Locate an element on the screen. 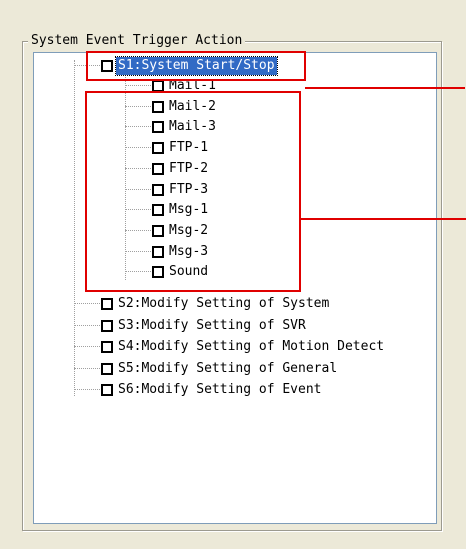 The width and height of the screenshot is (466, 549). tree-connector-child is located at coordinates (138, 85).